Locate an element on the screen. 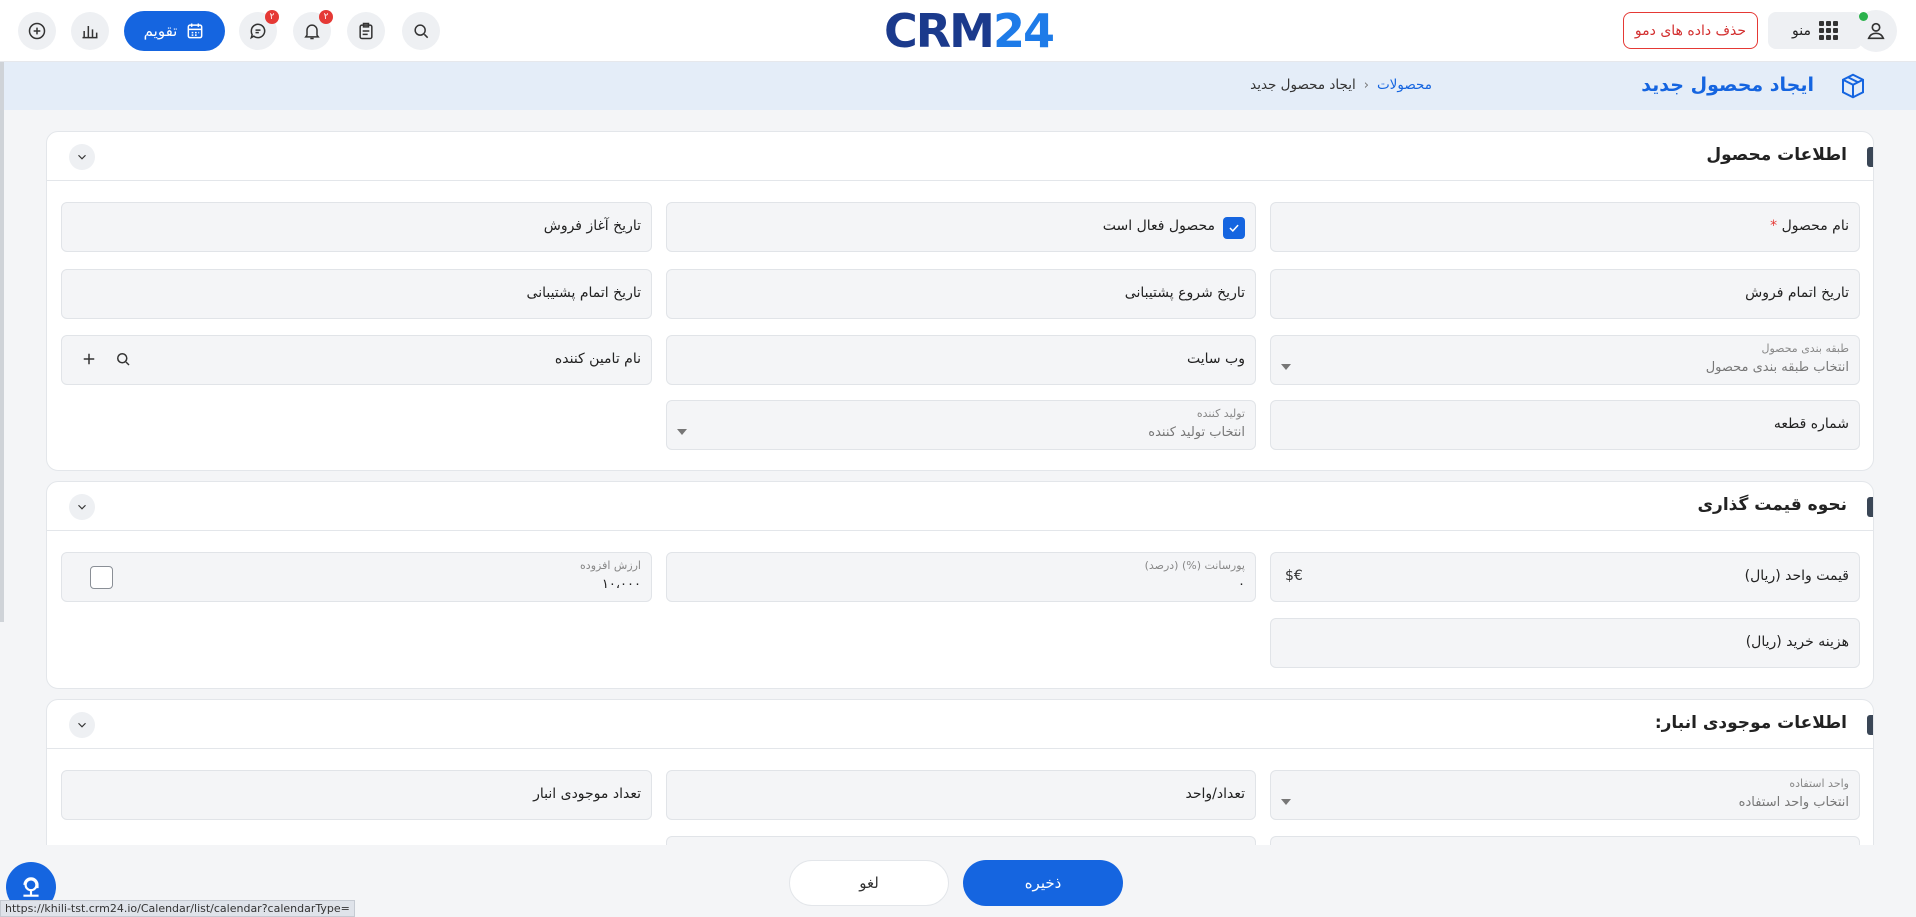 The image size is (1916, 917). product-active-field: محصول فعال است is located at coordinates (961, 227).